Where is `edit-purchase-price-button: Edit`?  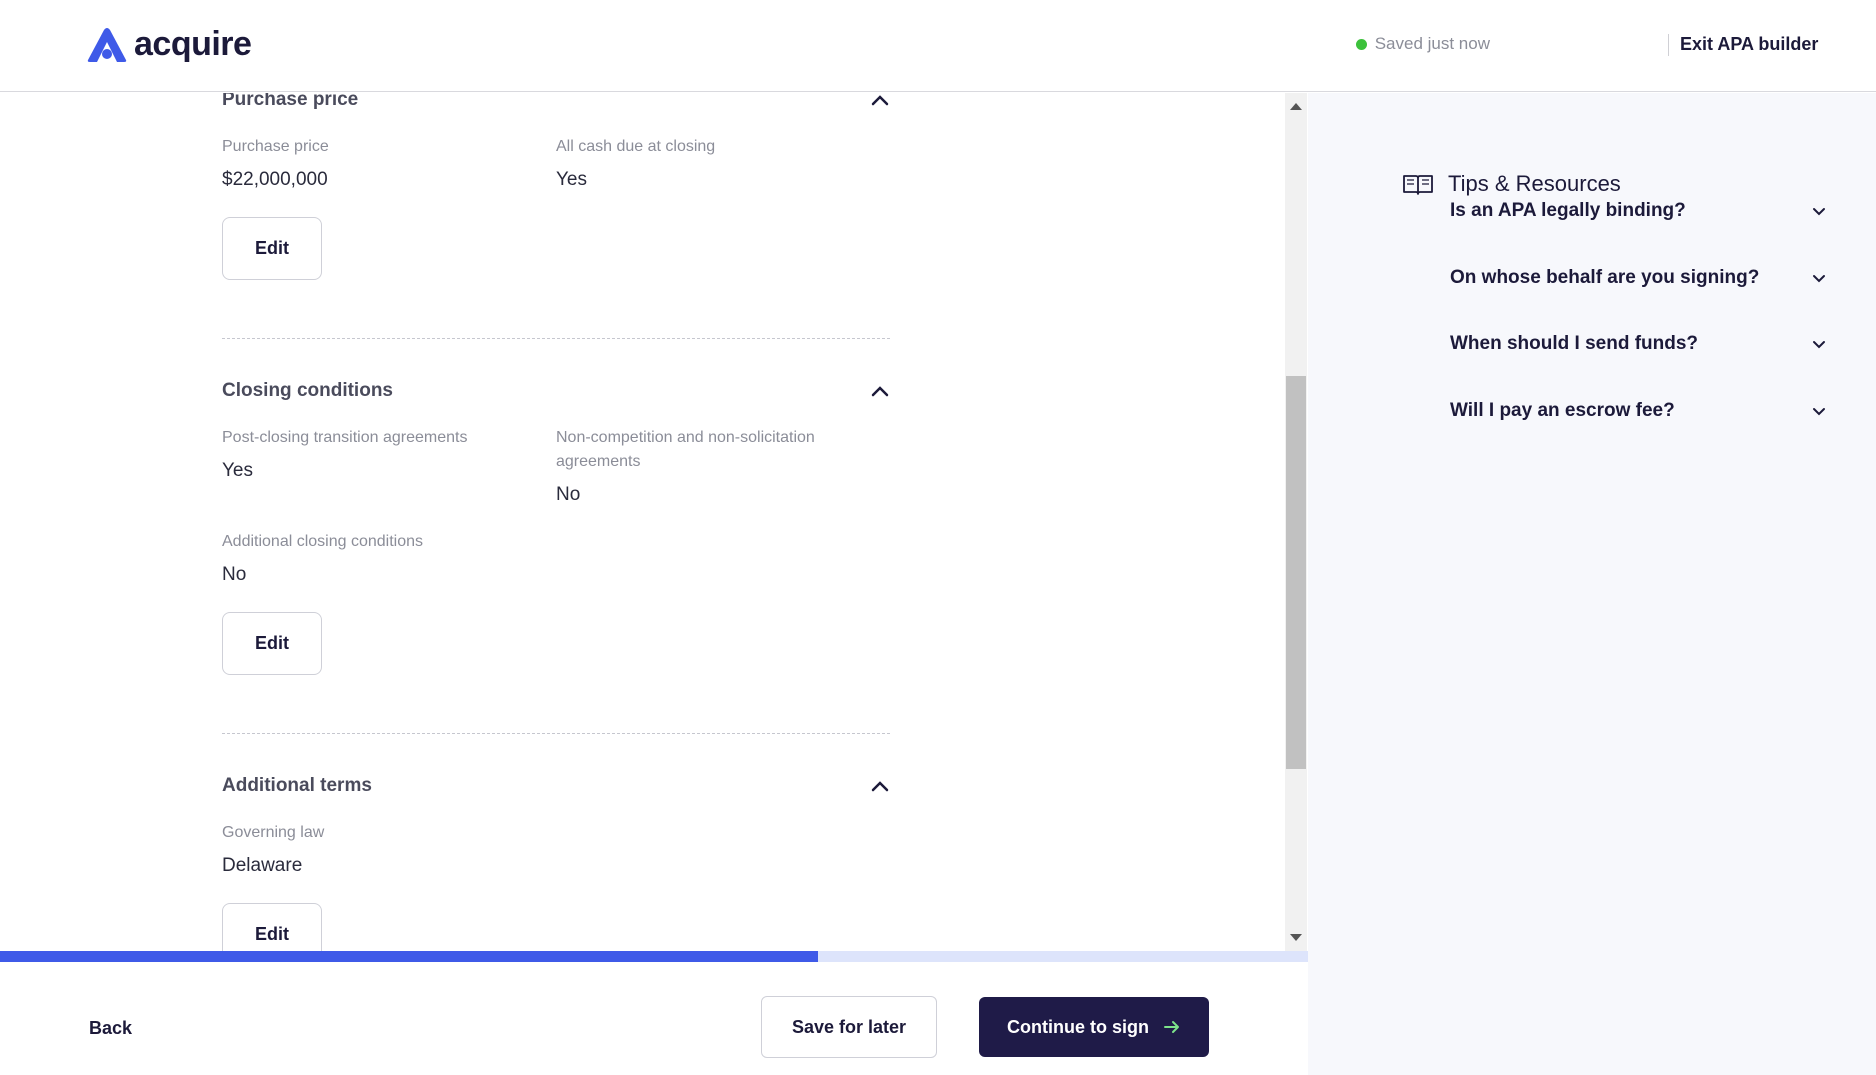 edit-purchase-price-button: Edit is located at coordinates (272, 248).